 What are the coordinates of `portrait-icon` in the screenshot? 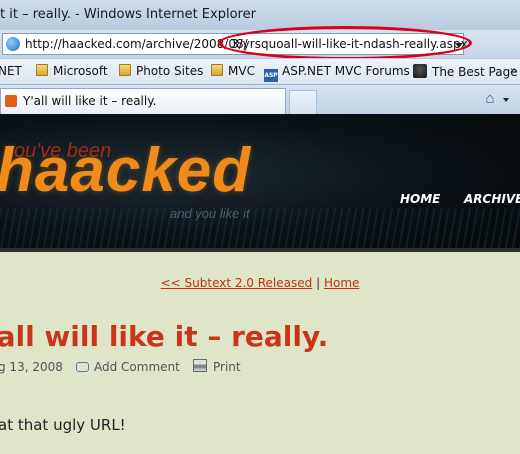 It's located at (420, 71).